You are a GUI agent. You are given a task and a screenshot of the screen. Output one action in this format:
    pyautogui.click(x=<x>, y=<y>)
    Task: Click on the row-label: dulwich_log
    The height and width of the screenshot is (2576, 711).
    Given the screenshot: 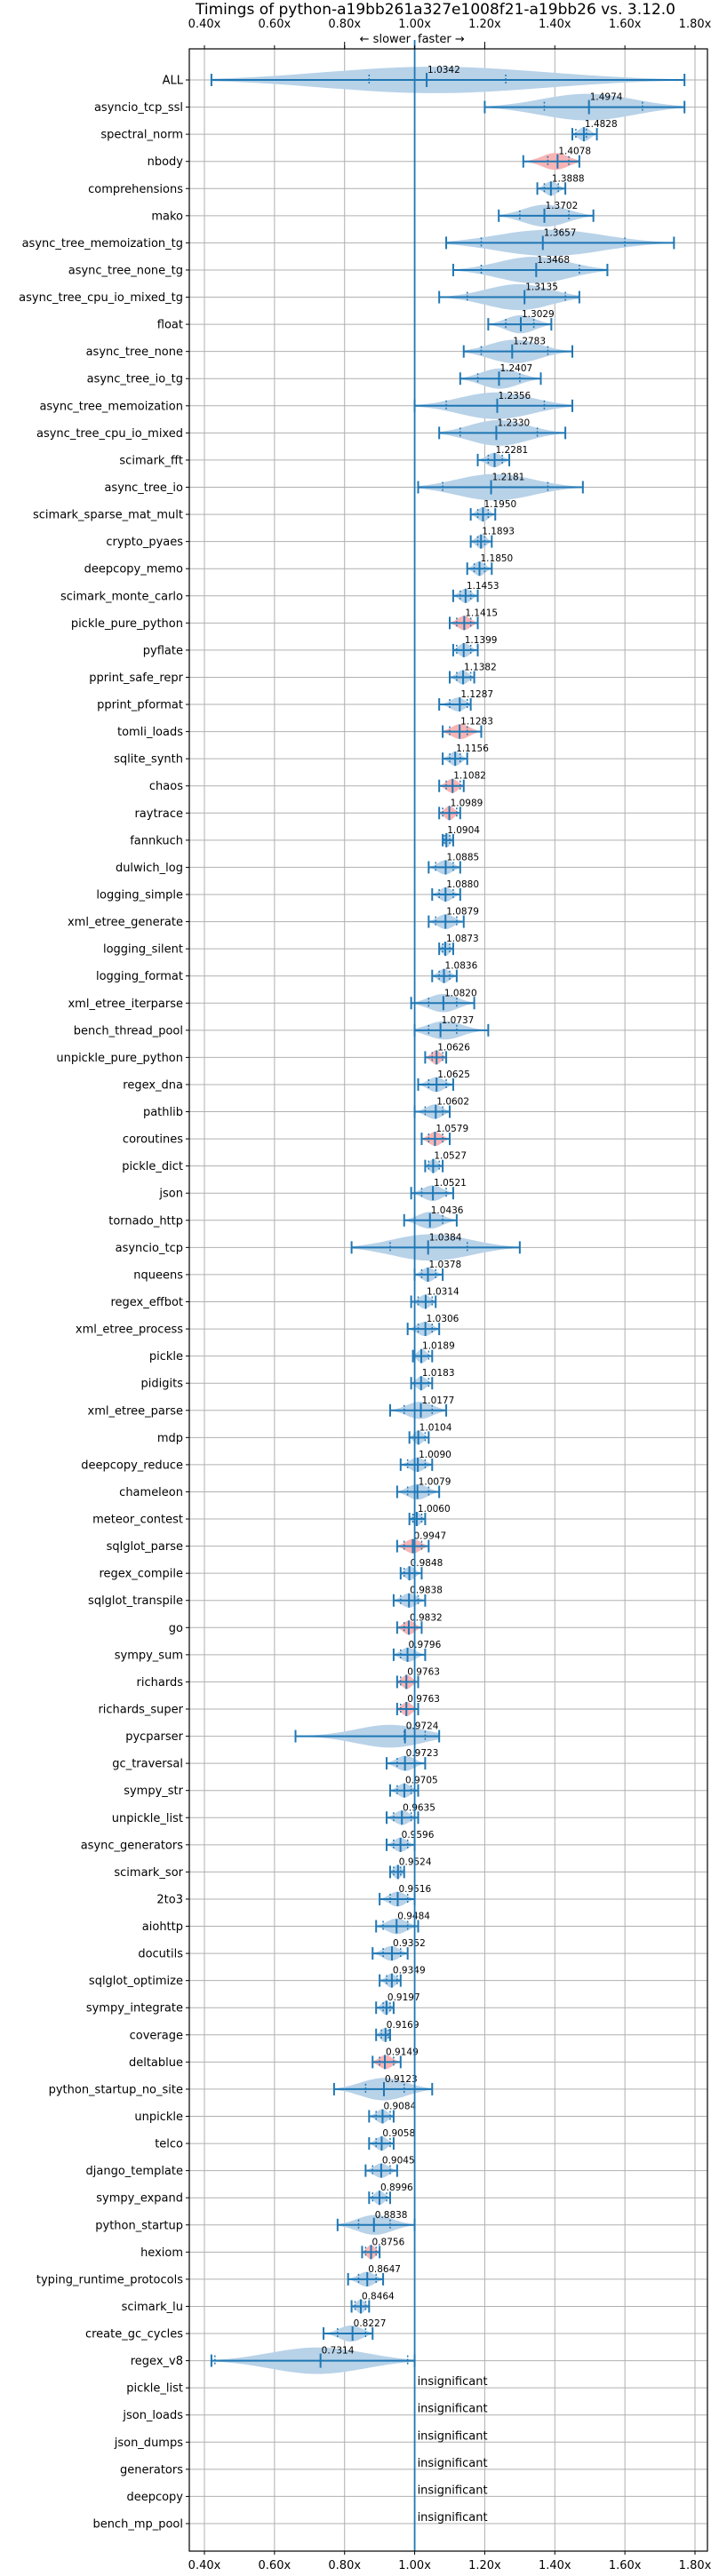 What is the action you would take?
    pyautogui.click(x=149, y=868)
    